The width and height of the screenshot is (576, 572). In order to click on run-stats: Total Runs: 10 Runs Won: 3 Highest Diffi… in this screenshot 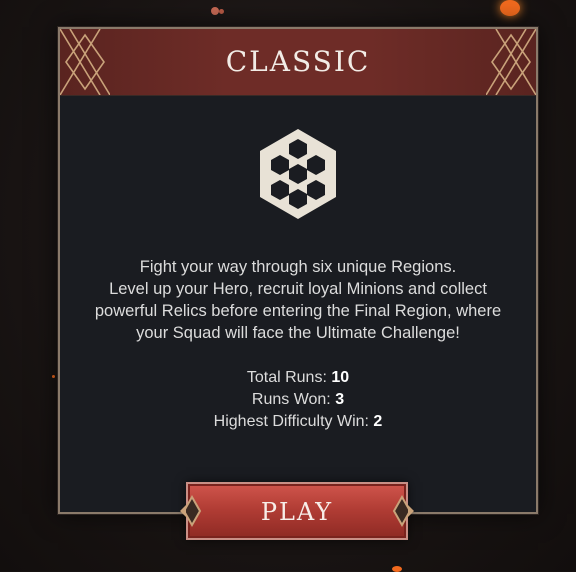, I will do `click(298, 400)`.